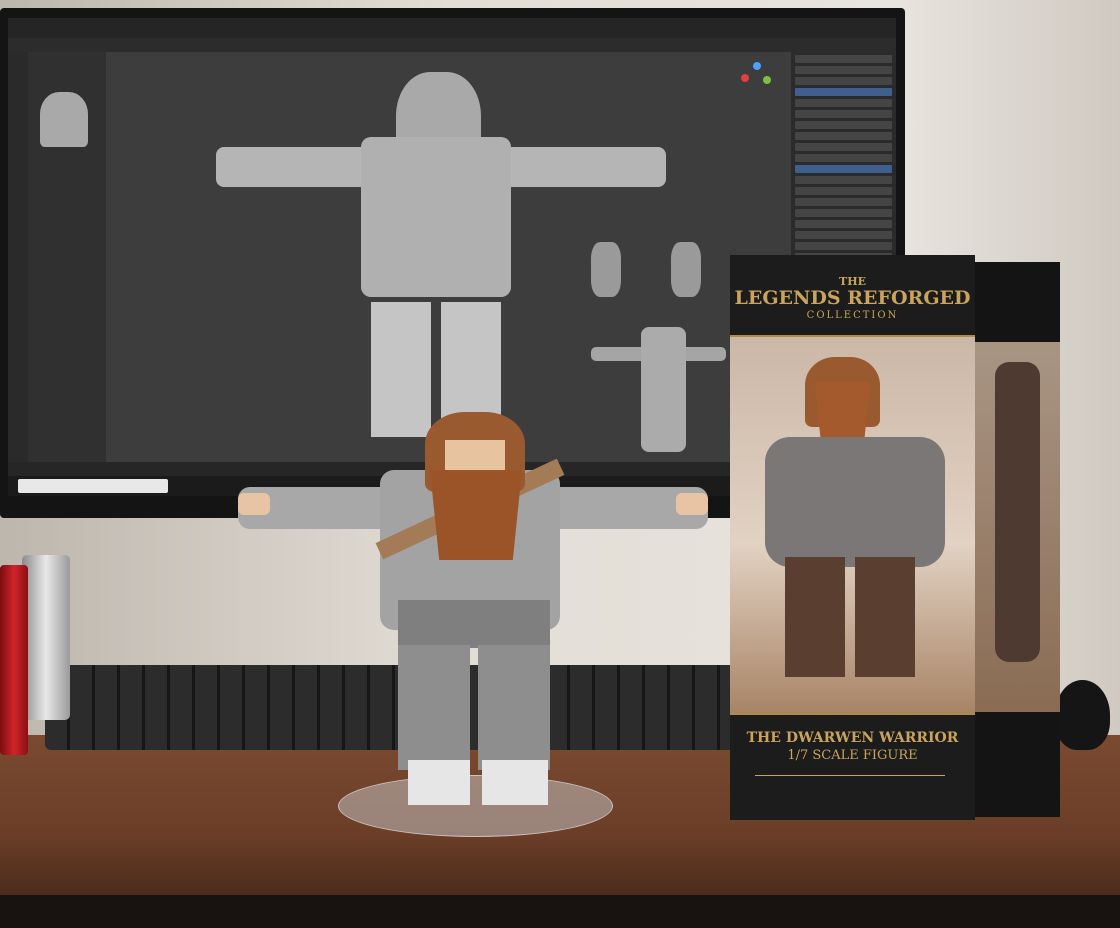 This screenshot has height=928, width=1120. What do you see at coordinates (401, 369) in the screenshot?
I see `model-leg-left` at bounding box center [401, 369].